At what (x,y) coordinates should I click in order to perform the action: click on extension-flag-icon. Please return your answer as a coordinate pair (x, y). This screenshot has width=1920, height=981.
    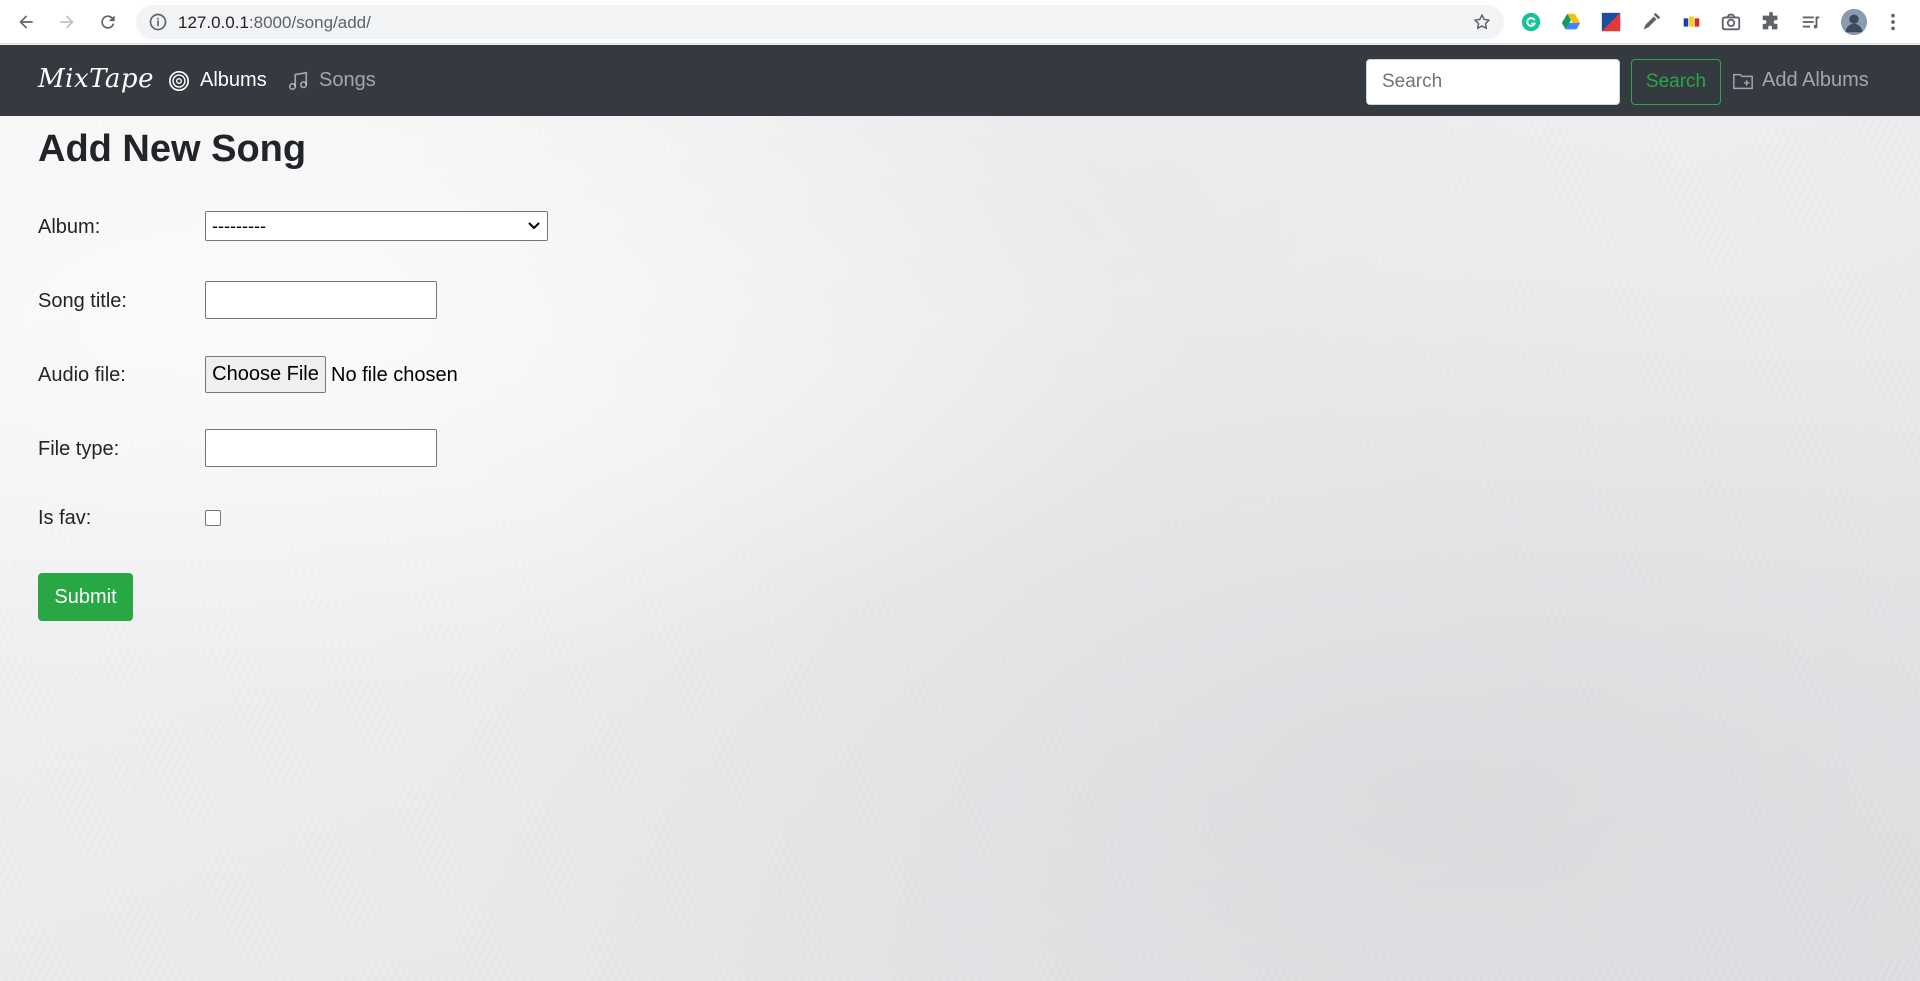
    Looking at the image, I should click on (1611, 22).